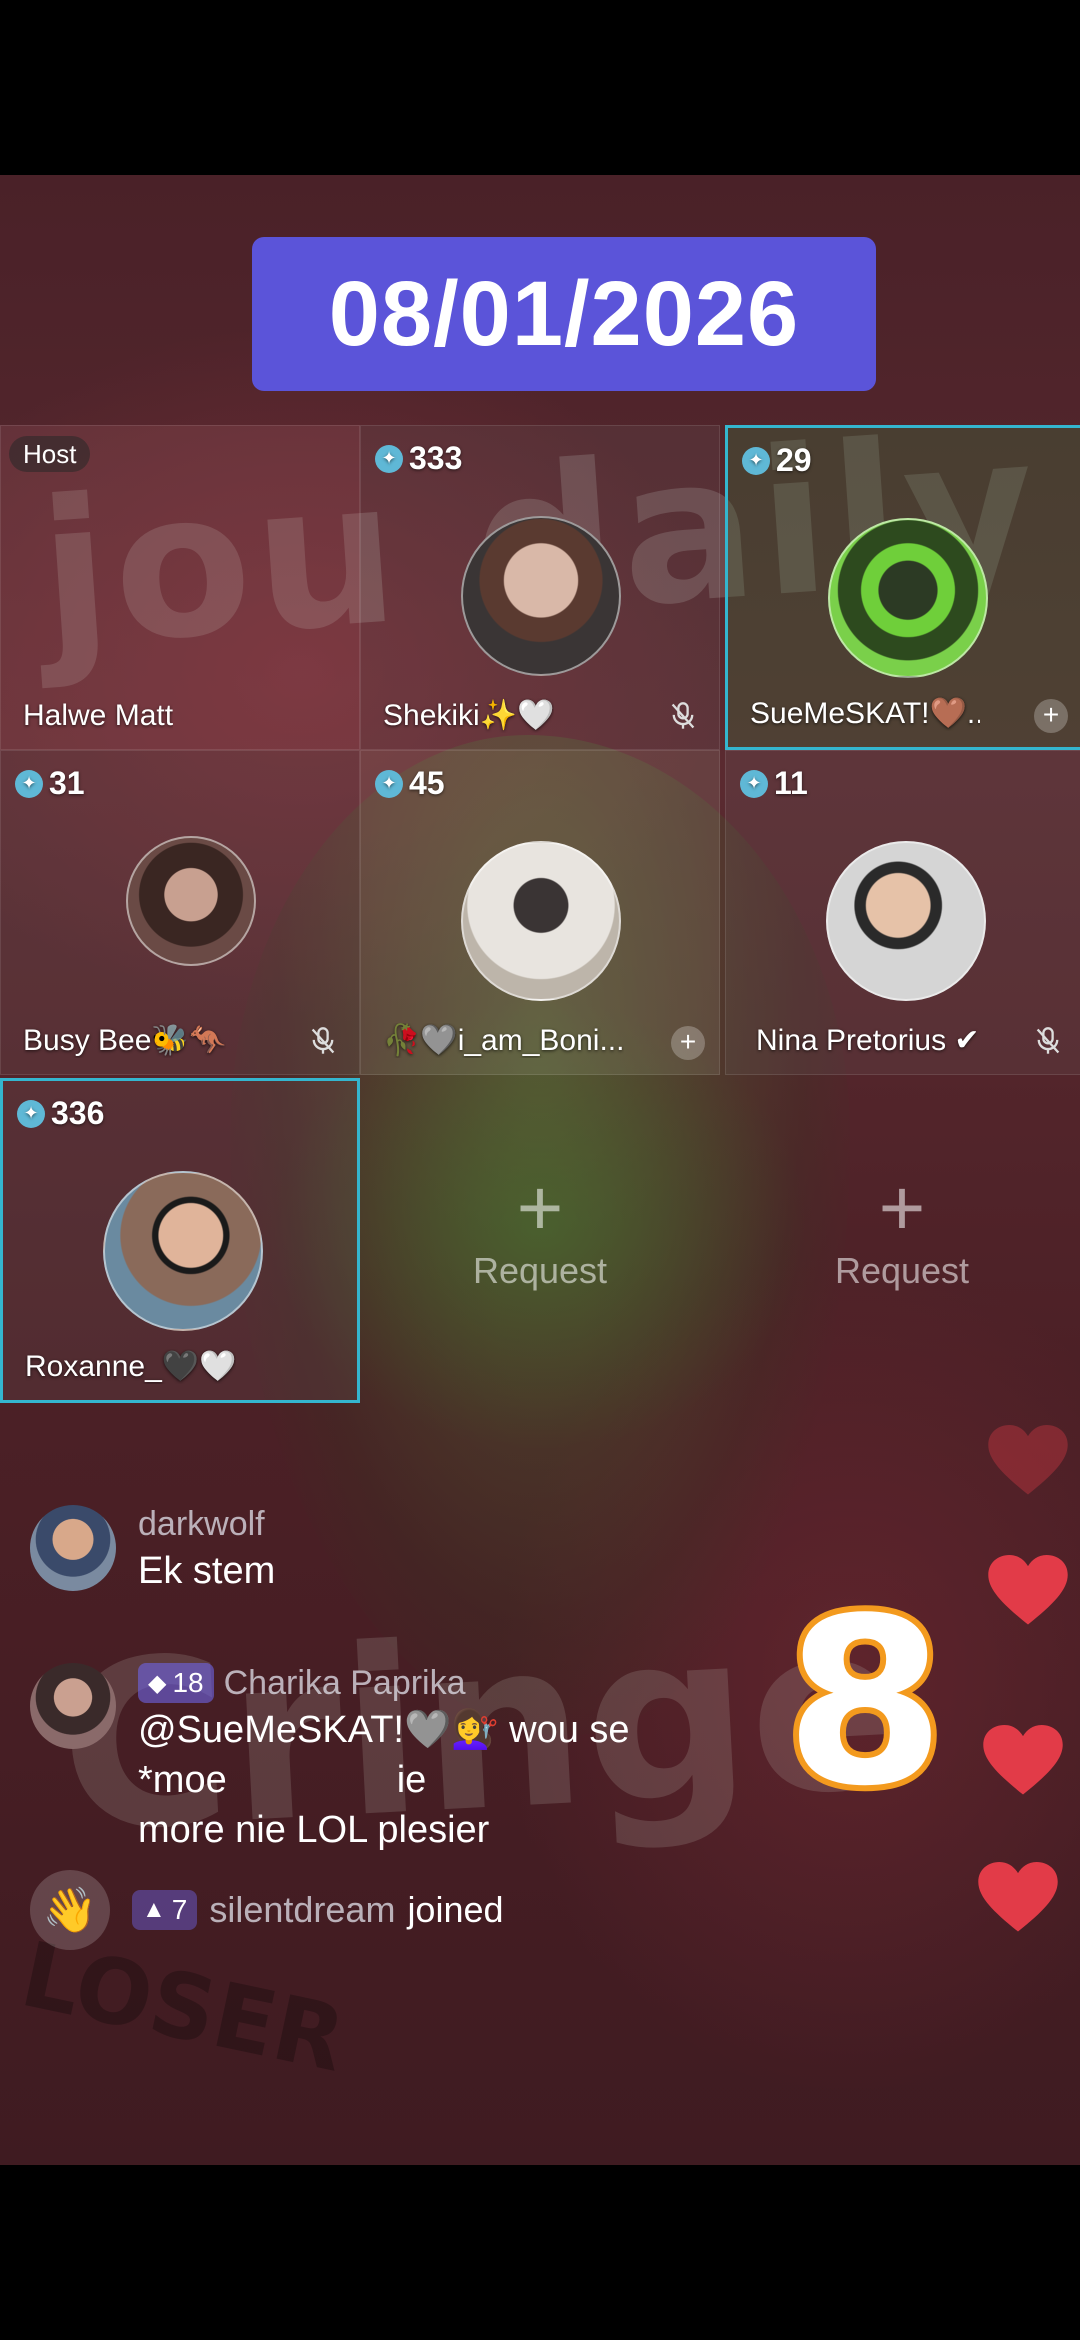 This screenshot has width=1080, height=2340. I want to click on guest-tile: ✦ 45 🥀🩶i_am_Boni... +, so click(540, 912).